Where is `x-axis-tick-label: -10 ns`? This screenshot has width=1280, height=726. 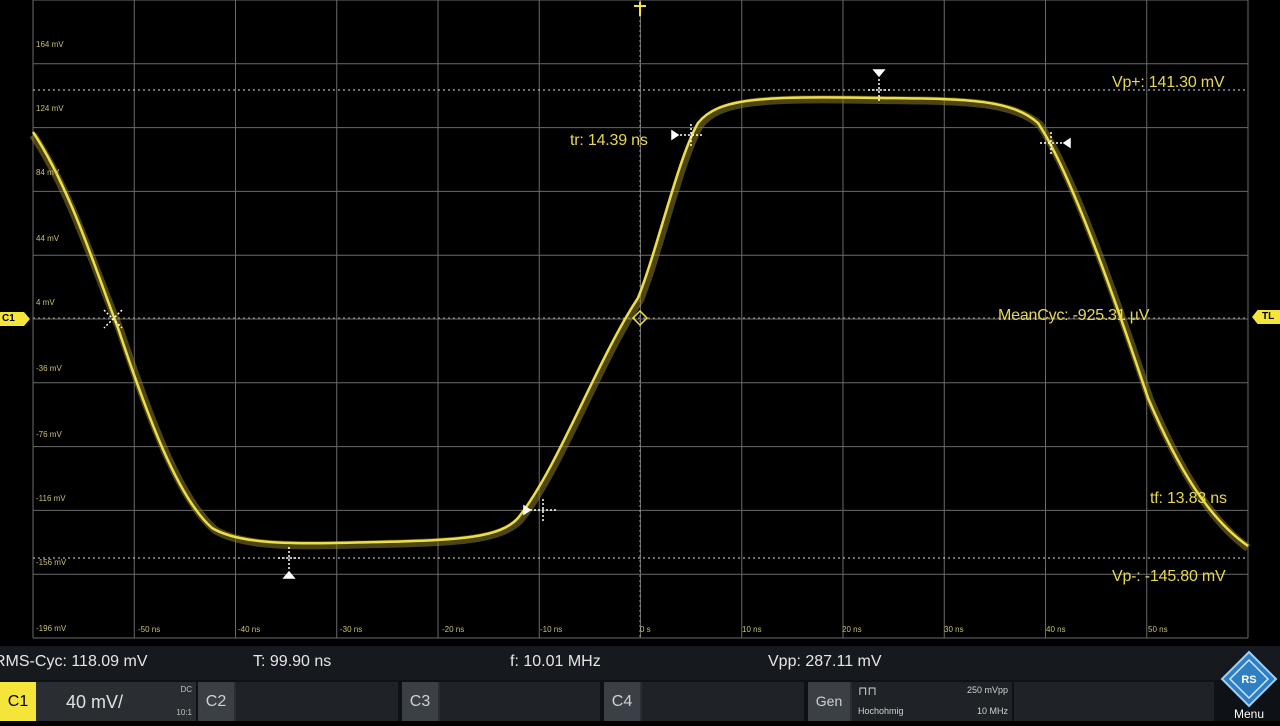 x-axis-tick-label: -10 ns is located at coordinates (551, 629).